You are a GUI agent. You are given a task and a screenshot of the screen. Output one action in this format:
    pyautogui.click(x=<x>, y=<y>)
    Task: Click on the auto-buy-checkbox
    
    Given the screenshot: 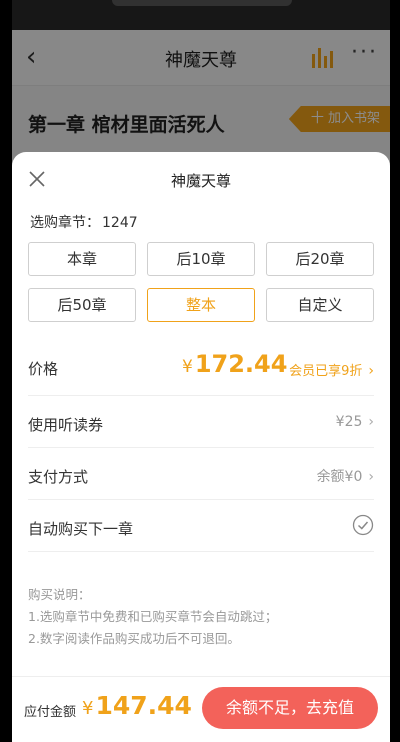 What is the action you would take?
    pyautogui.click(x=363, y=525)
    